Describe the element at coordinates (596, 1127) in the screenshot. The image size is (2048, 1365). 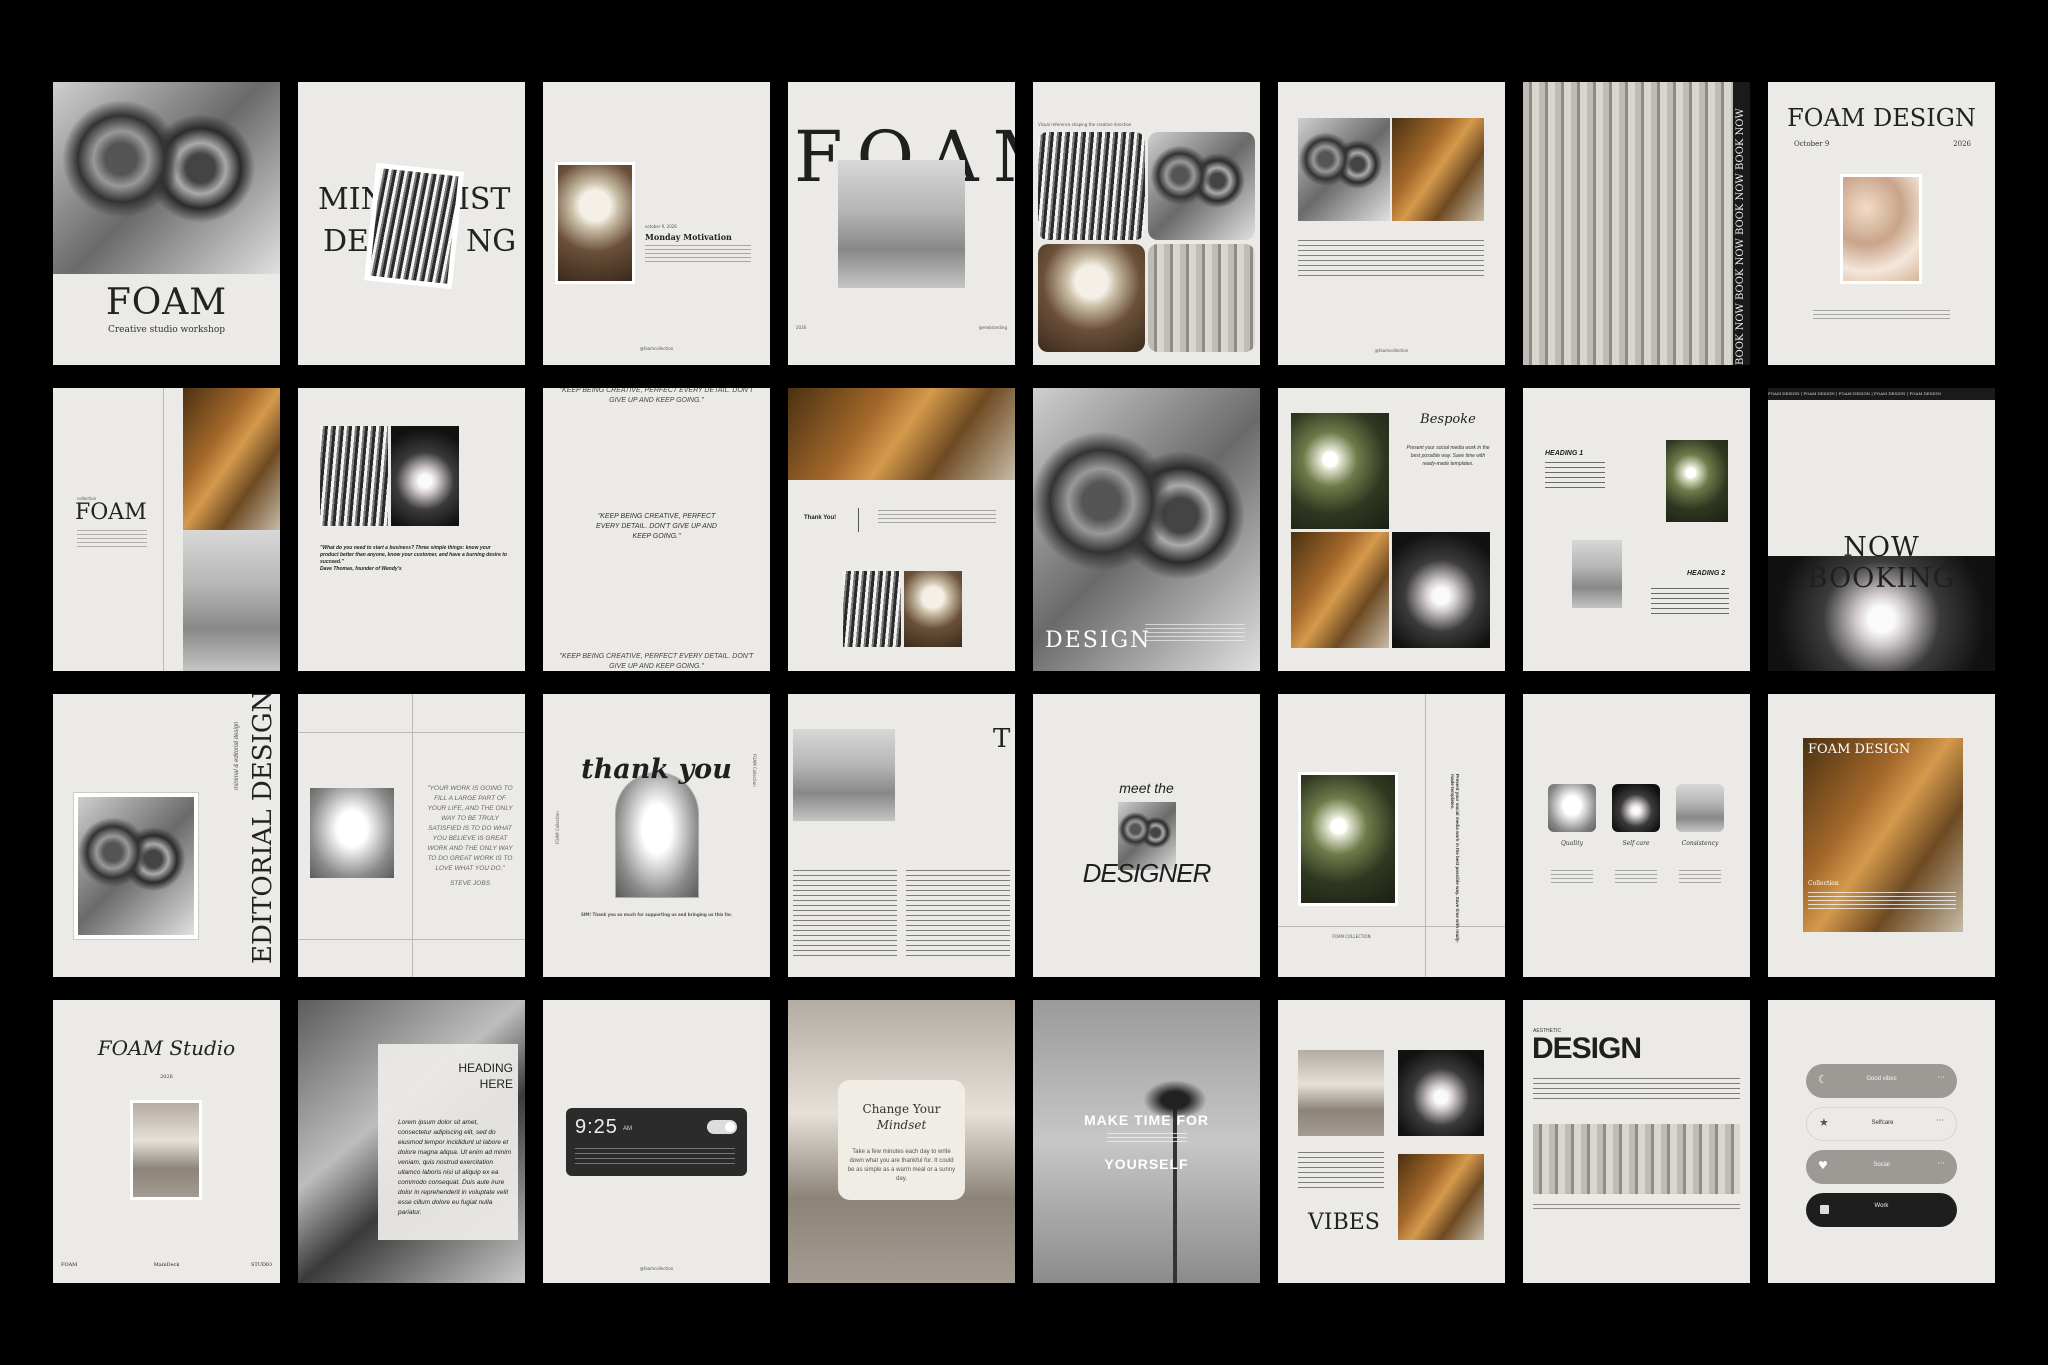
I see `clock-time: 9:25` at that location.